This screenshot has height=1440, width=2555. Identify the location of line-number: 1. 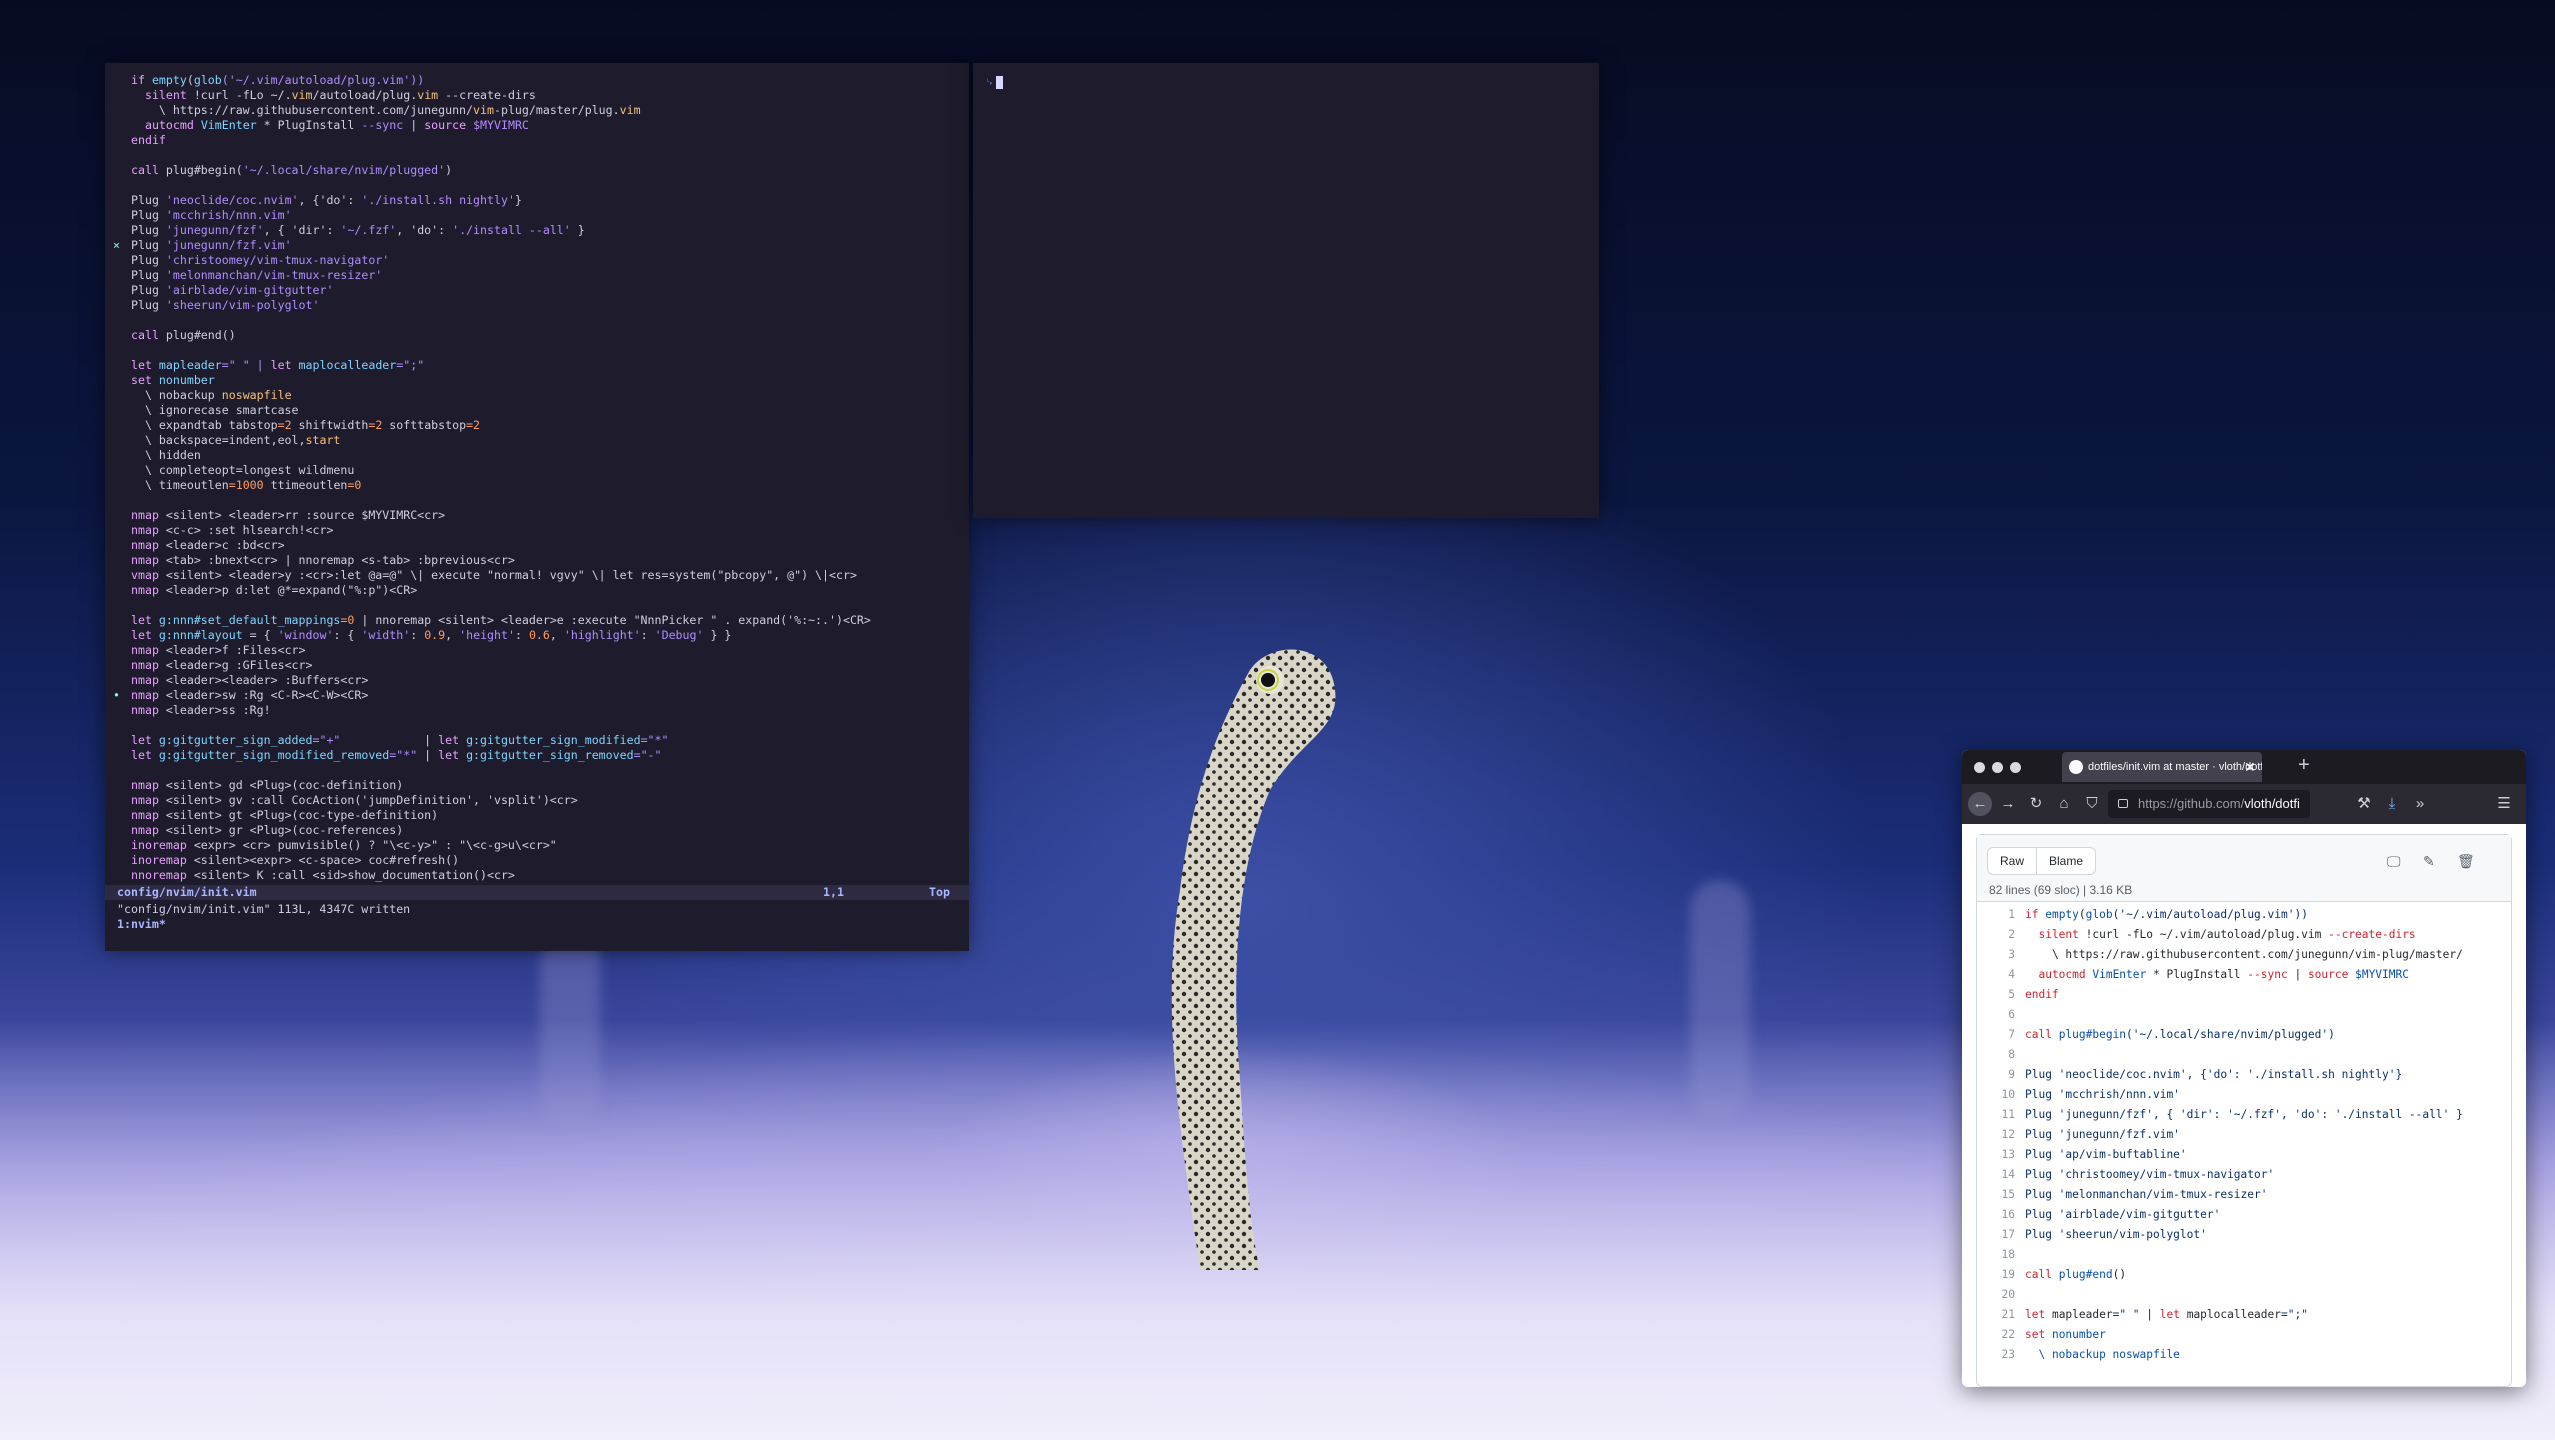
(1996, 915).